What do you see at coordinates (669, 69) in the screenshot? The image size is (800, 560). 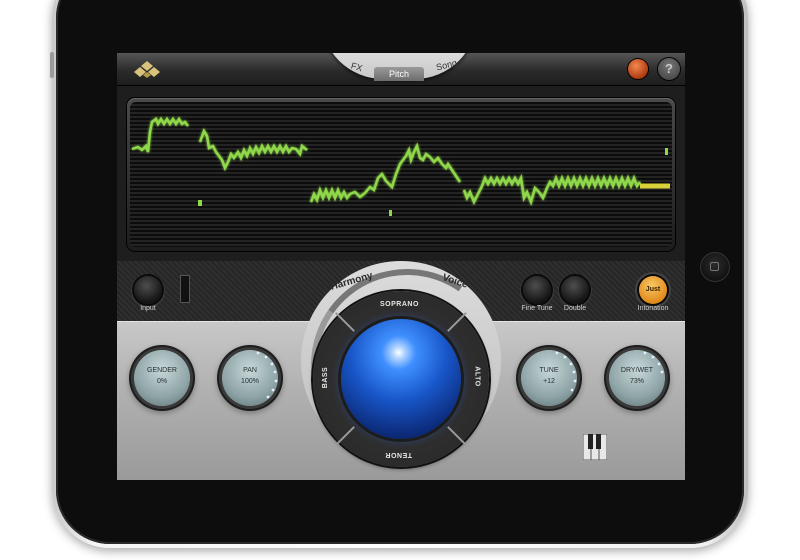 I see `help-icon: ?` at bounding box center [669, 69].